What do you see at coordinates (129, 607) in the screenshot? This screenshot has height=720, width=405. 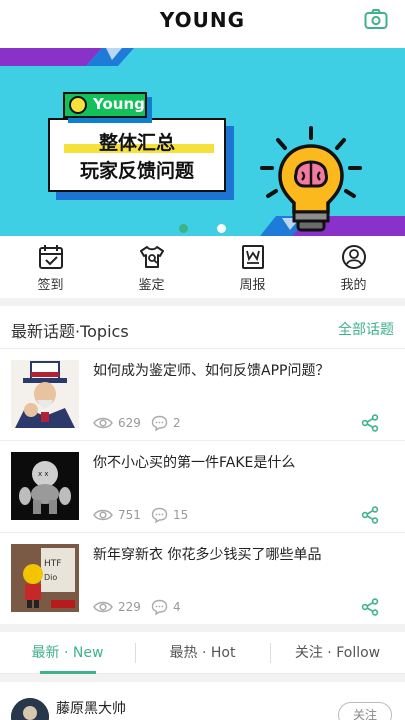 I see `view-count: 229` at bounding box center [129, 607].